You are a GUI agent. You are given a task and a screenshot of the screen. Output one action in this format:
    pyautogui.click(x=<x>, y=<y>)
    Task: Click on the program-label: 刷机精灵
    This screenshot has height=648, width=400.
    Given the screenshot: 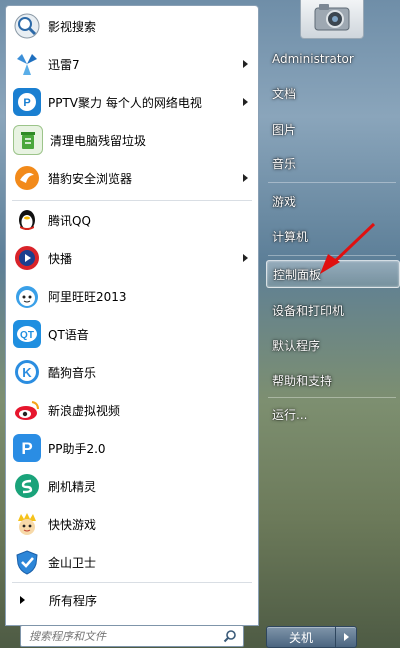 What is the action you would take?
    pyautogui.click(x=72, y=486)
    